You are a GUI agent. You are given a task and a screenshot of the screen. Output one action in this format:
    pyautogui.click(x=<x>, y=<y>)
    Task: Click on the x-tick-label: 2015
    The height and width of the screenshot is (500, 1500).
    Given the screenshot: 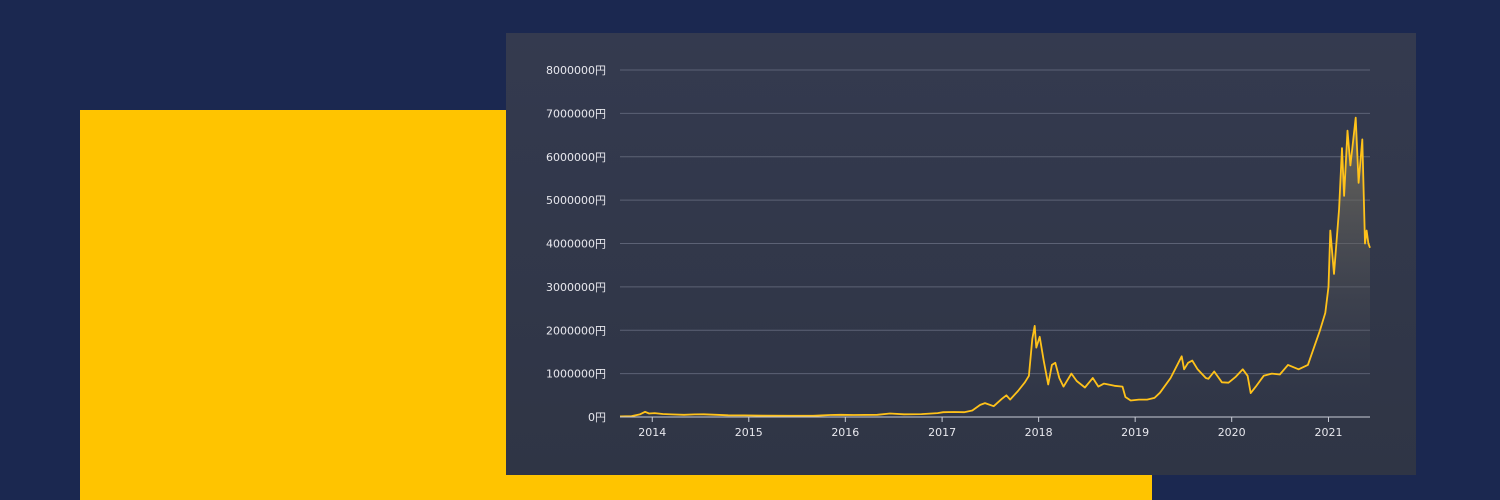 What is the action you would take?
    pyautogui.click(x=749, y=432)
    